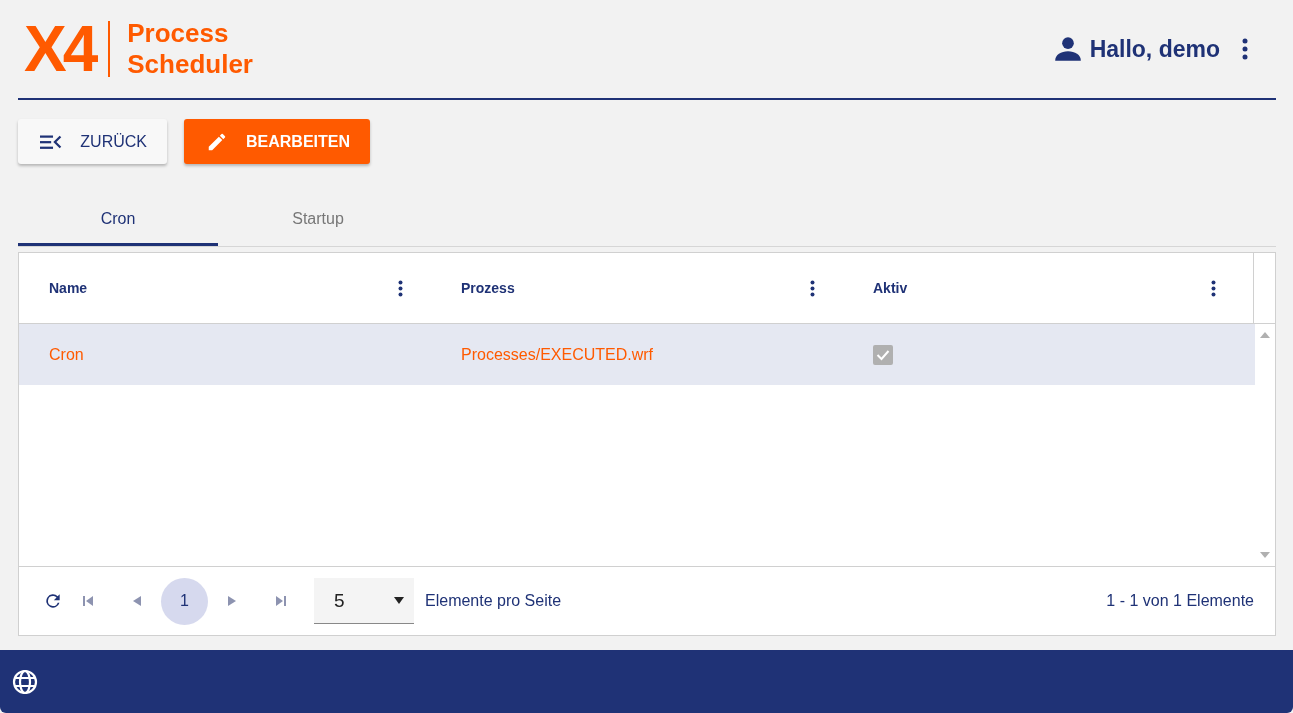  I want to click on back-button: ZURÜCK, so click(92, 141).